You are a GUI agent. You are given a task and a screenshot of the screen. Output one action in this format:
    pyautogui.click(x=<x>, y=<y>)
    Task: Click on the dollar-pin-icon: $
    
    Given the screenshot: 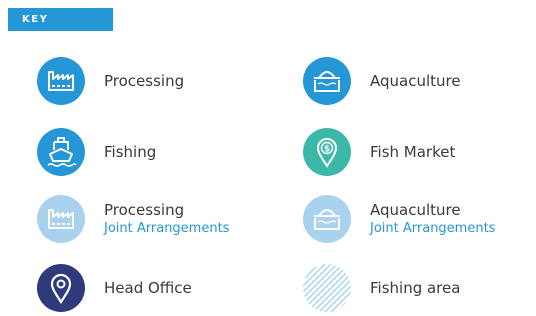 What is the action you would take?
    pyautogui.click(x=327, y=152)
    